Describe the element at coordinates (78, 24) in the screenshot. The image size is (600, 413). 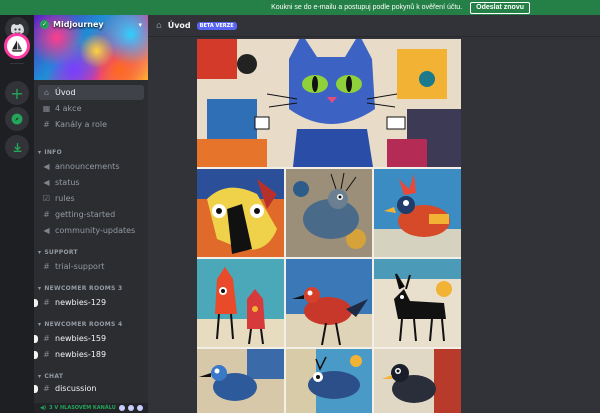
I see `server-name: Midjourney` at that location.